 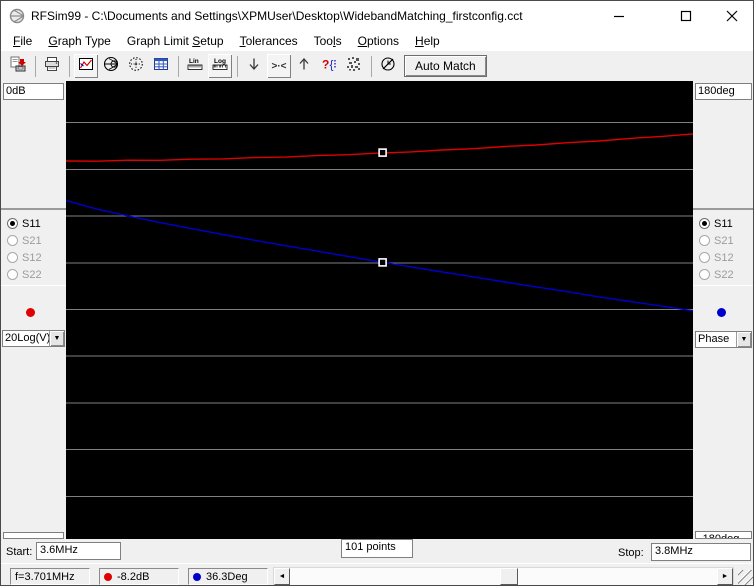 I want to click on save-button, so click(x=18, y=66).